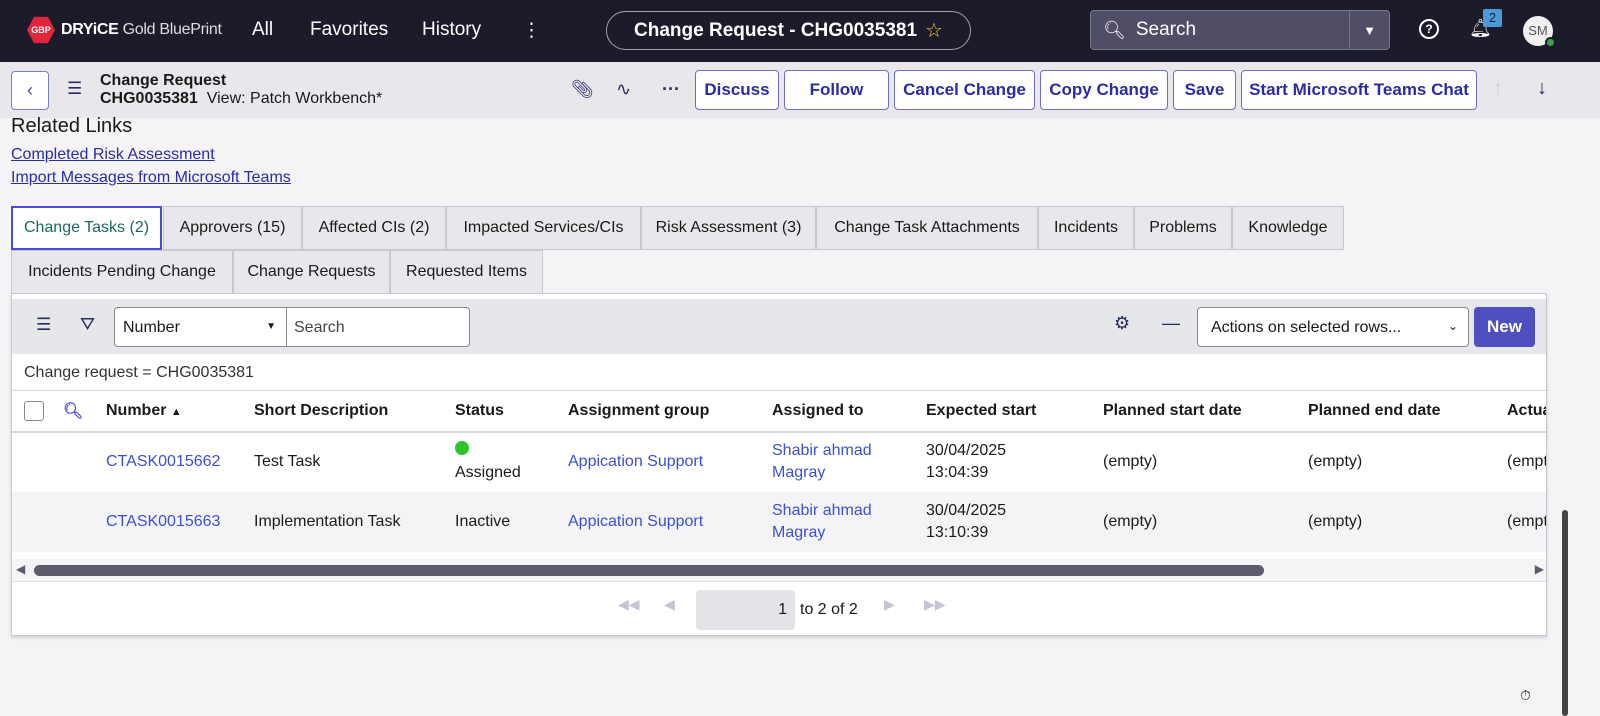 The image size is (1600, 716). I want to click on scroll-left-icon: ◀, so click(20, 569).